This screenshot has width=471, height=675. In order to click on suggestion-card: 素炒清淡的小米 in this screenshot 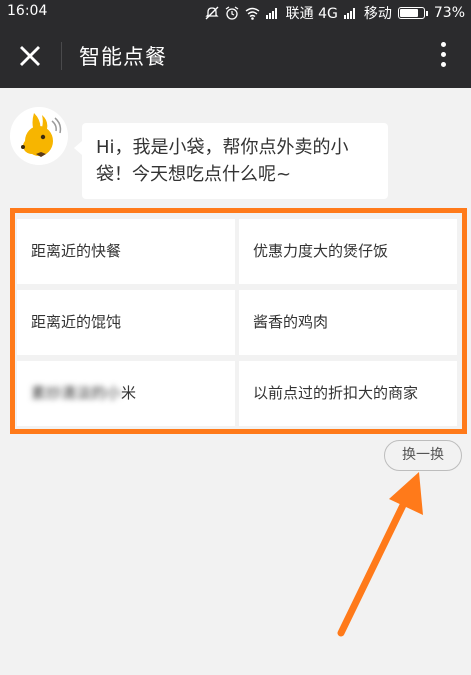, I will do `click(126, 393)`.